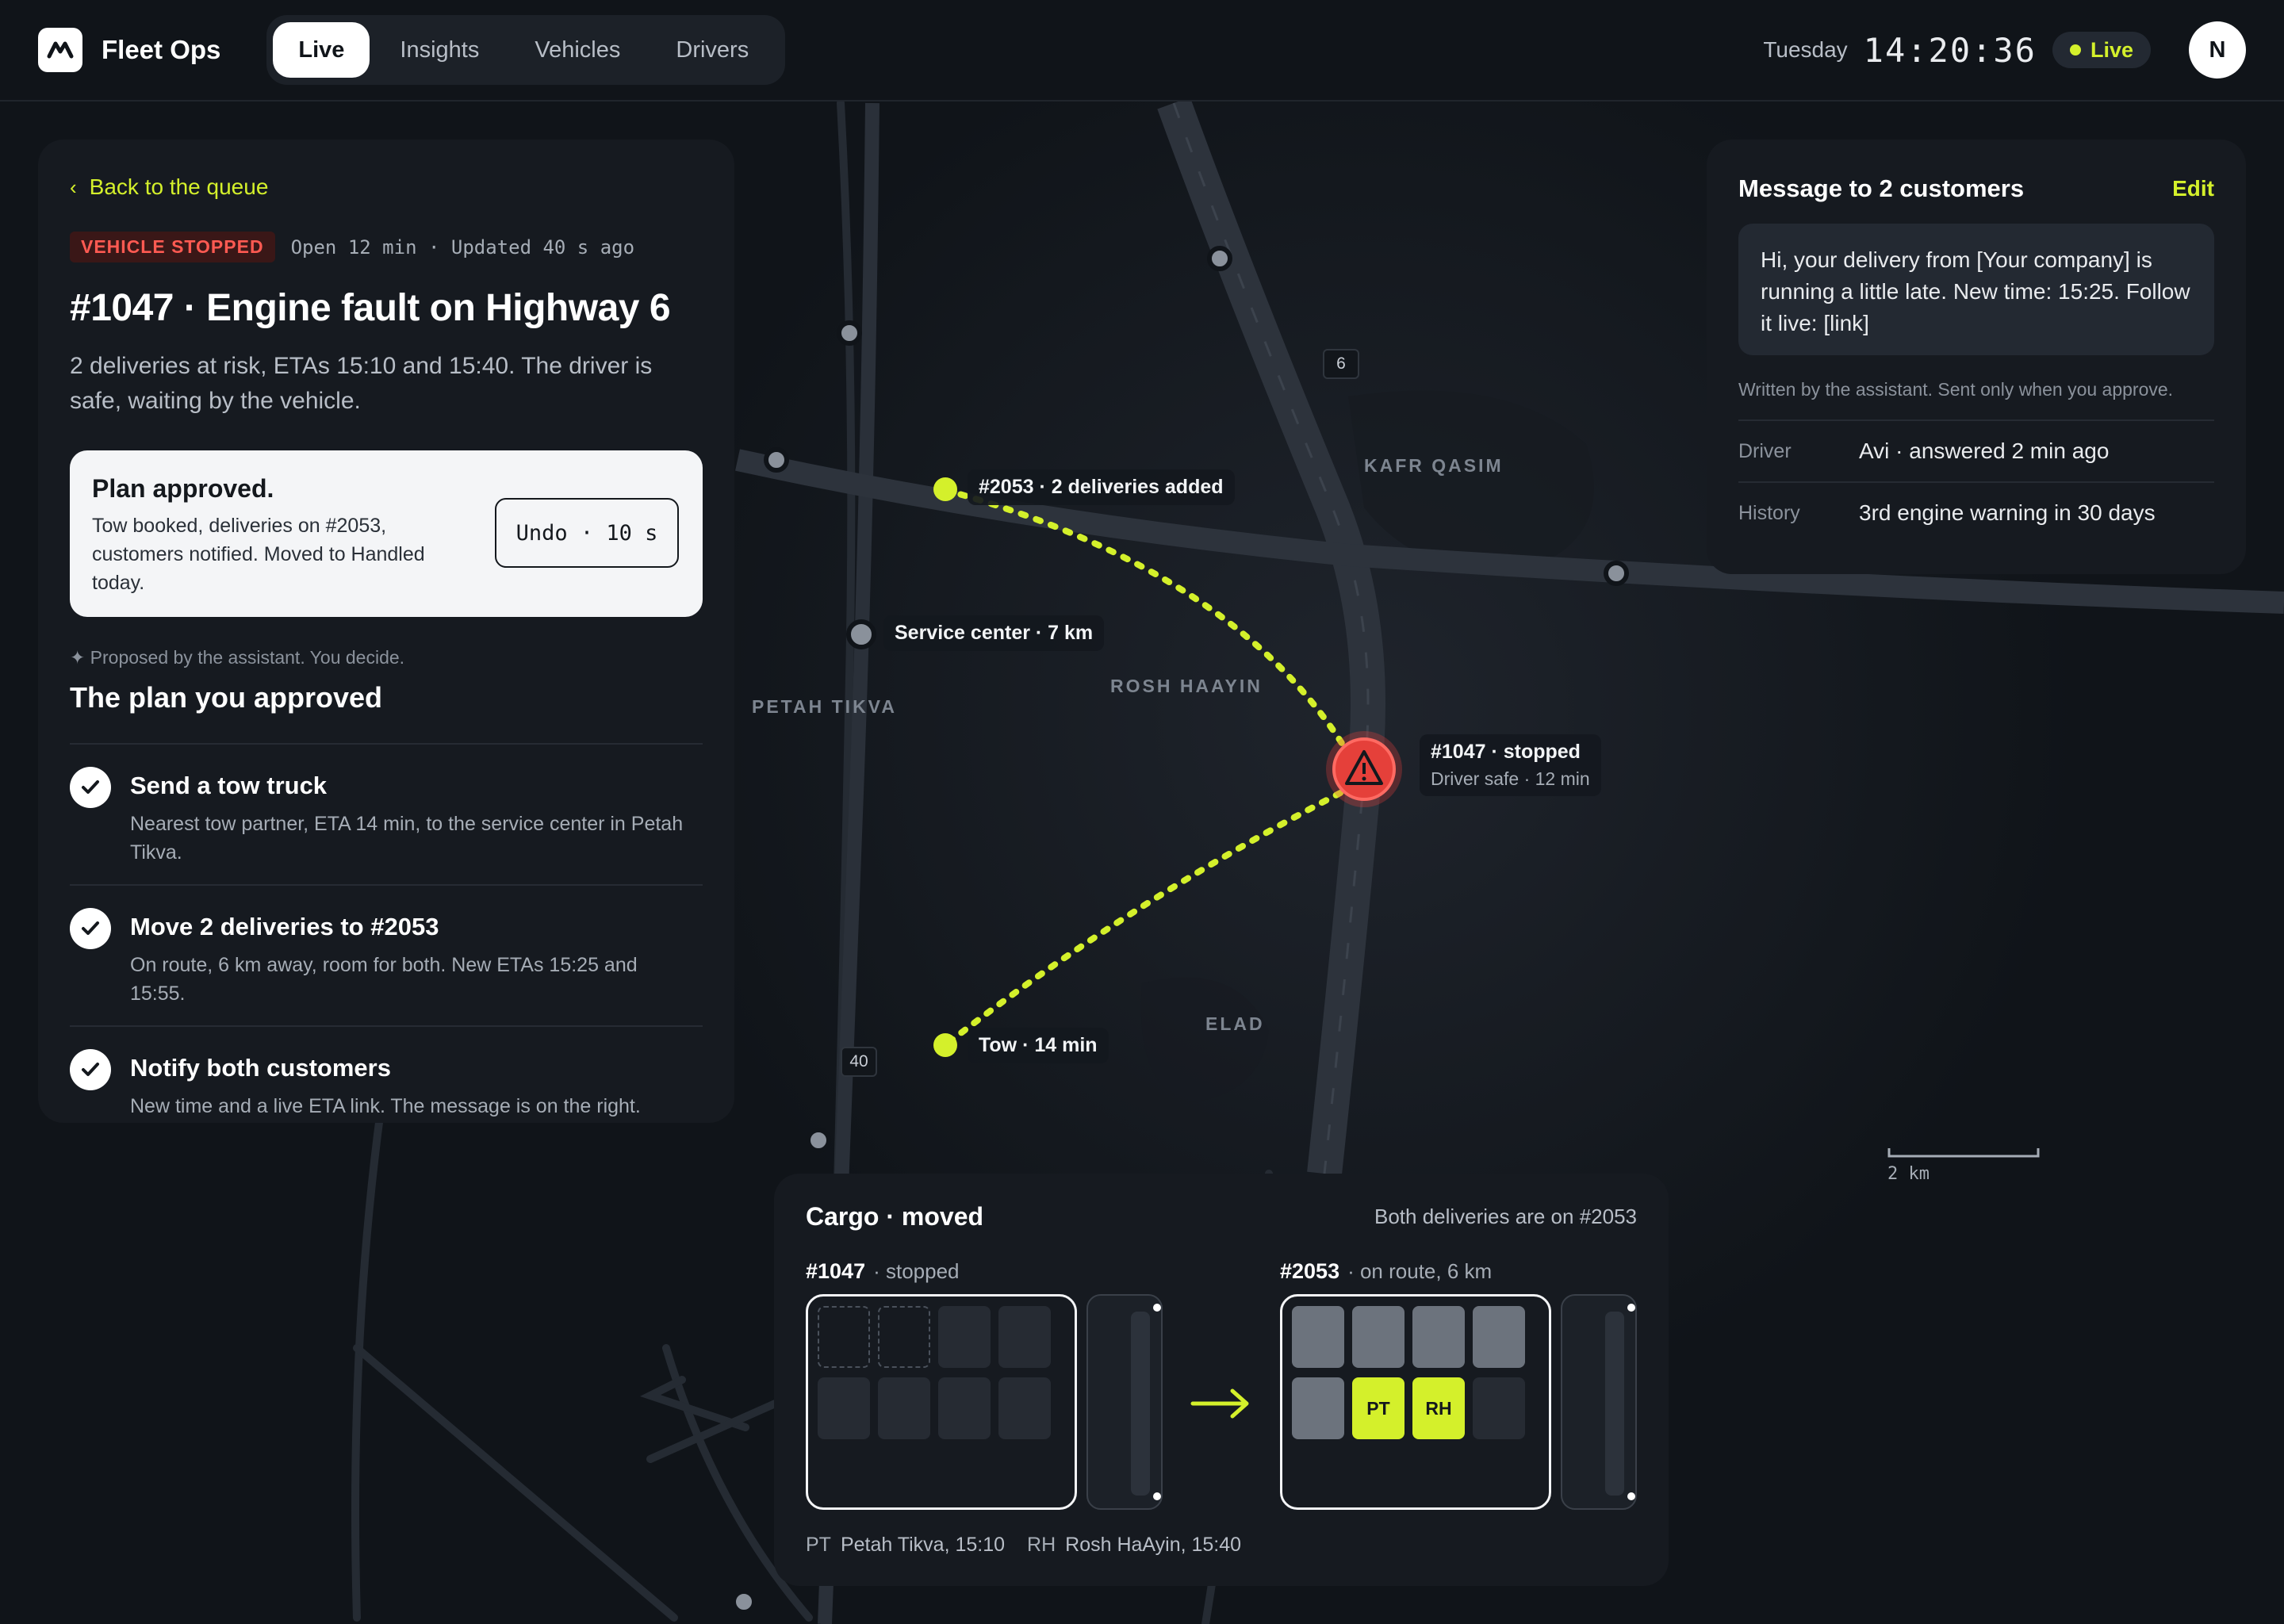 The height and width of the screenshot is (1624, 2284). What do you see at coordinates (370, 308) in the screenshot?
I see `page-title: #1047 · Engine fault on Highway 6` at bounding box center [370, 308].